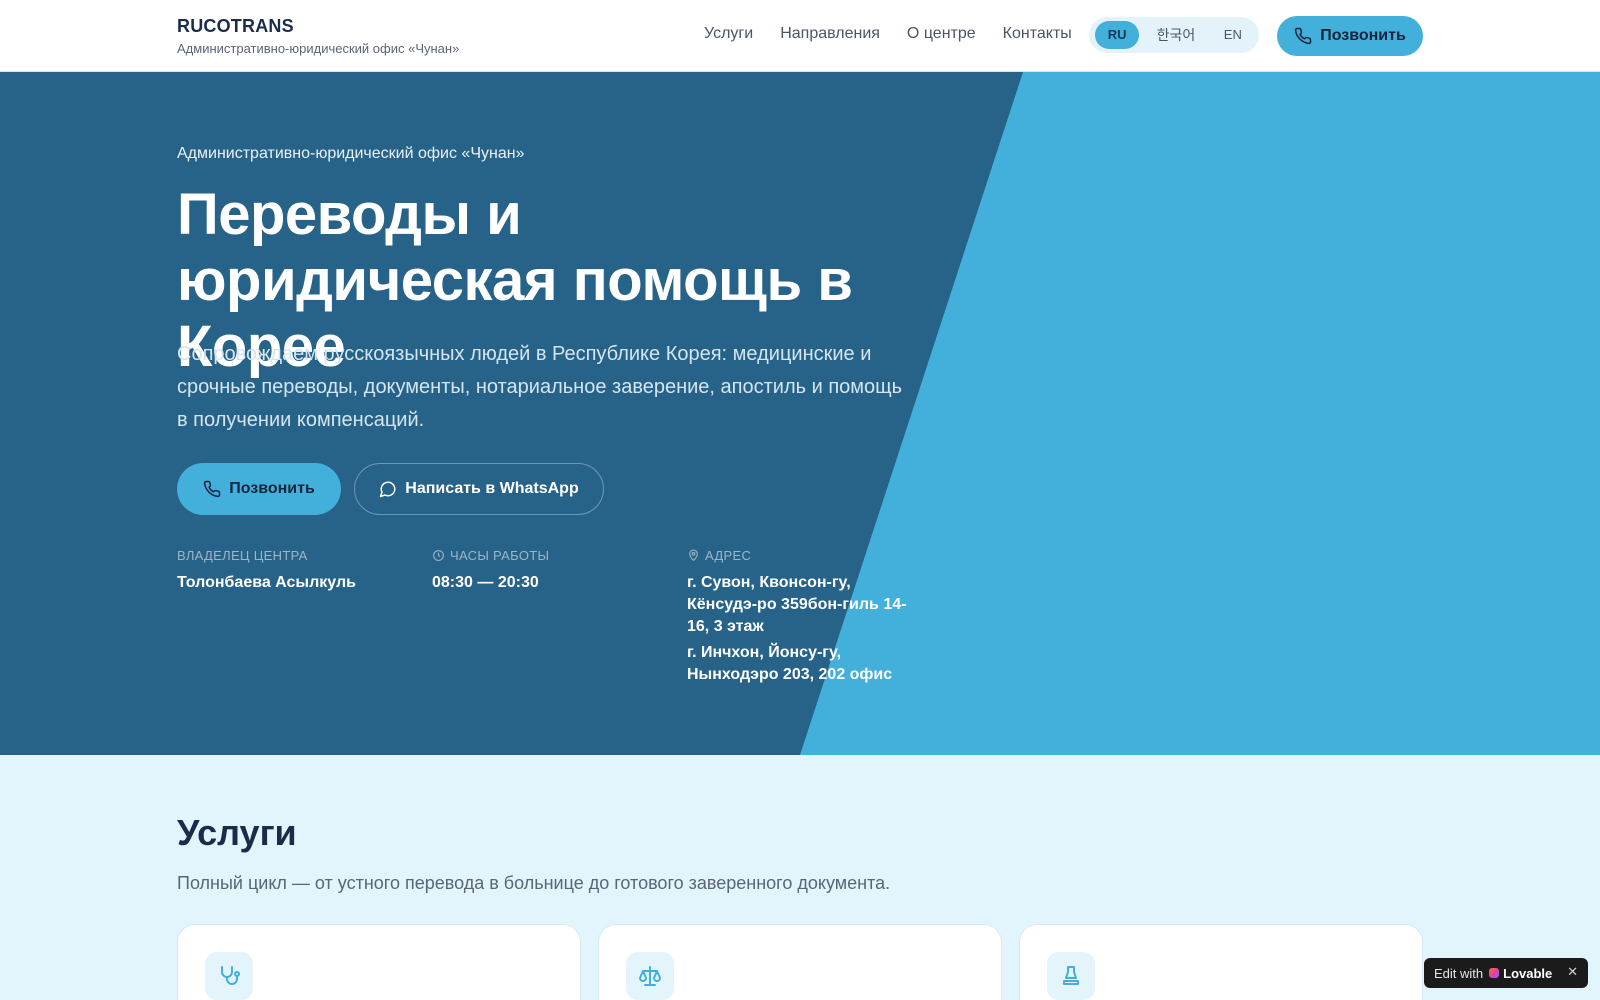 The image size is (1600, 1000). I want to click on scales-icon, so click(650, 976).